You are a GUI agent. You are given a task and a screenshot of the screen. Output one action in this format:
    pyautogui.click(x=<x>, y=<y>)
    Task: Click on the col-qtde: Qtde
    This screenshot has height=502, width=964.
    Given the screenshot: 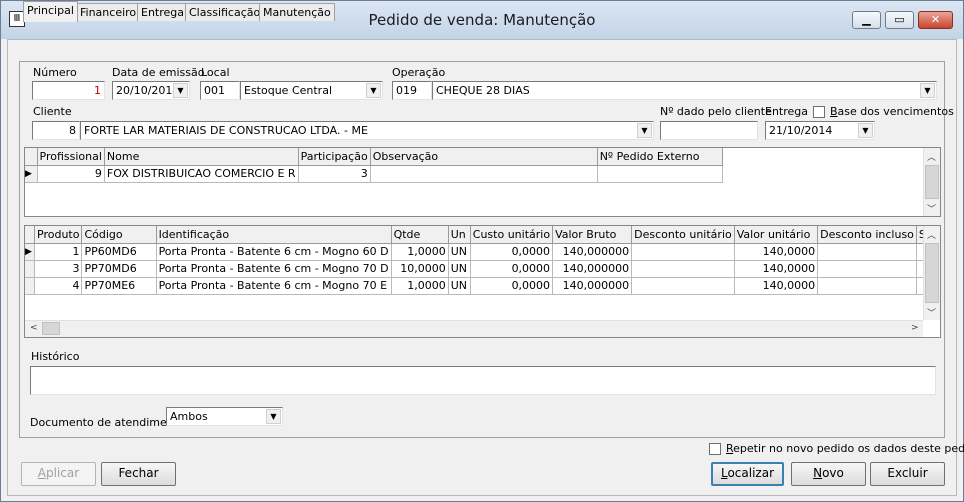 What is the action you would take?
    pyautogui.click(x=420, y=235)
    